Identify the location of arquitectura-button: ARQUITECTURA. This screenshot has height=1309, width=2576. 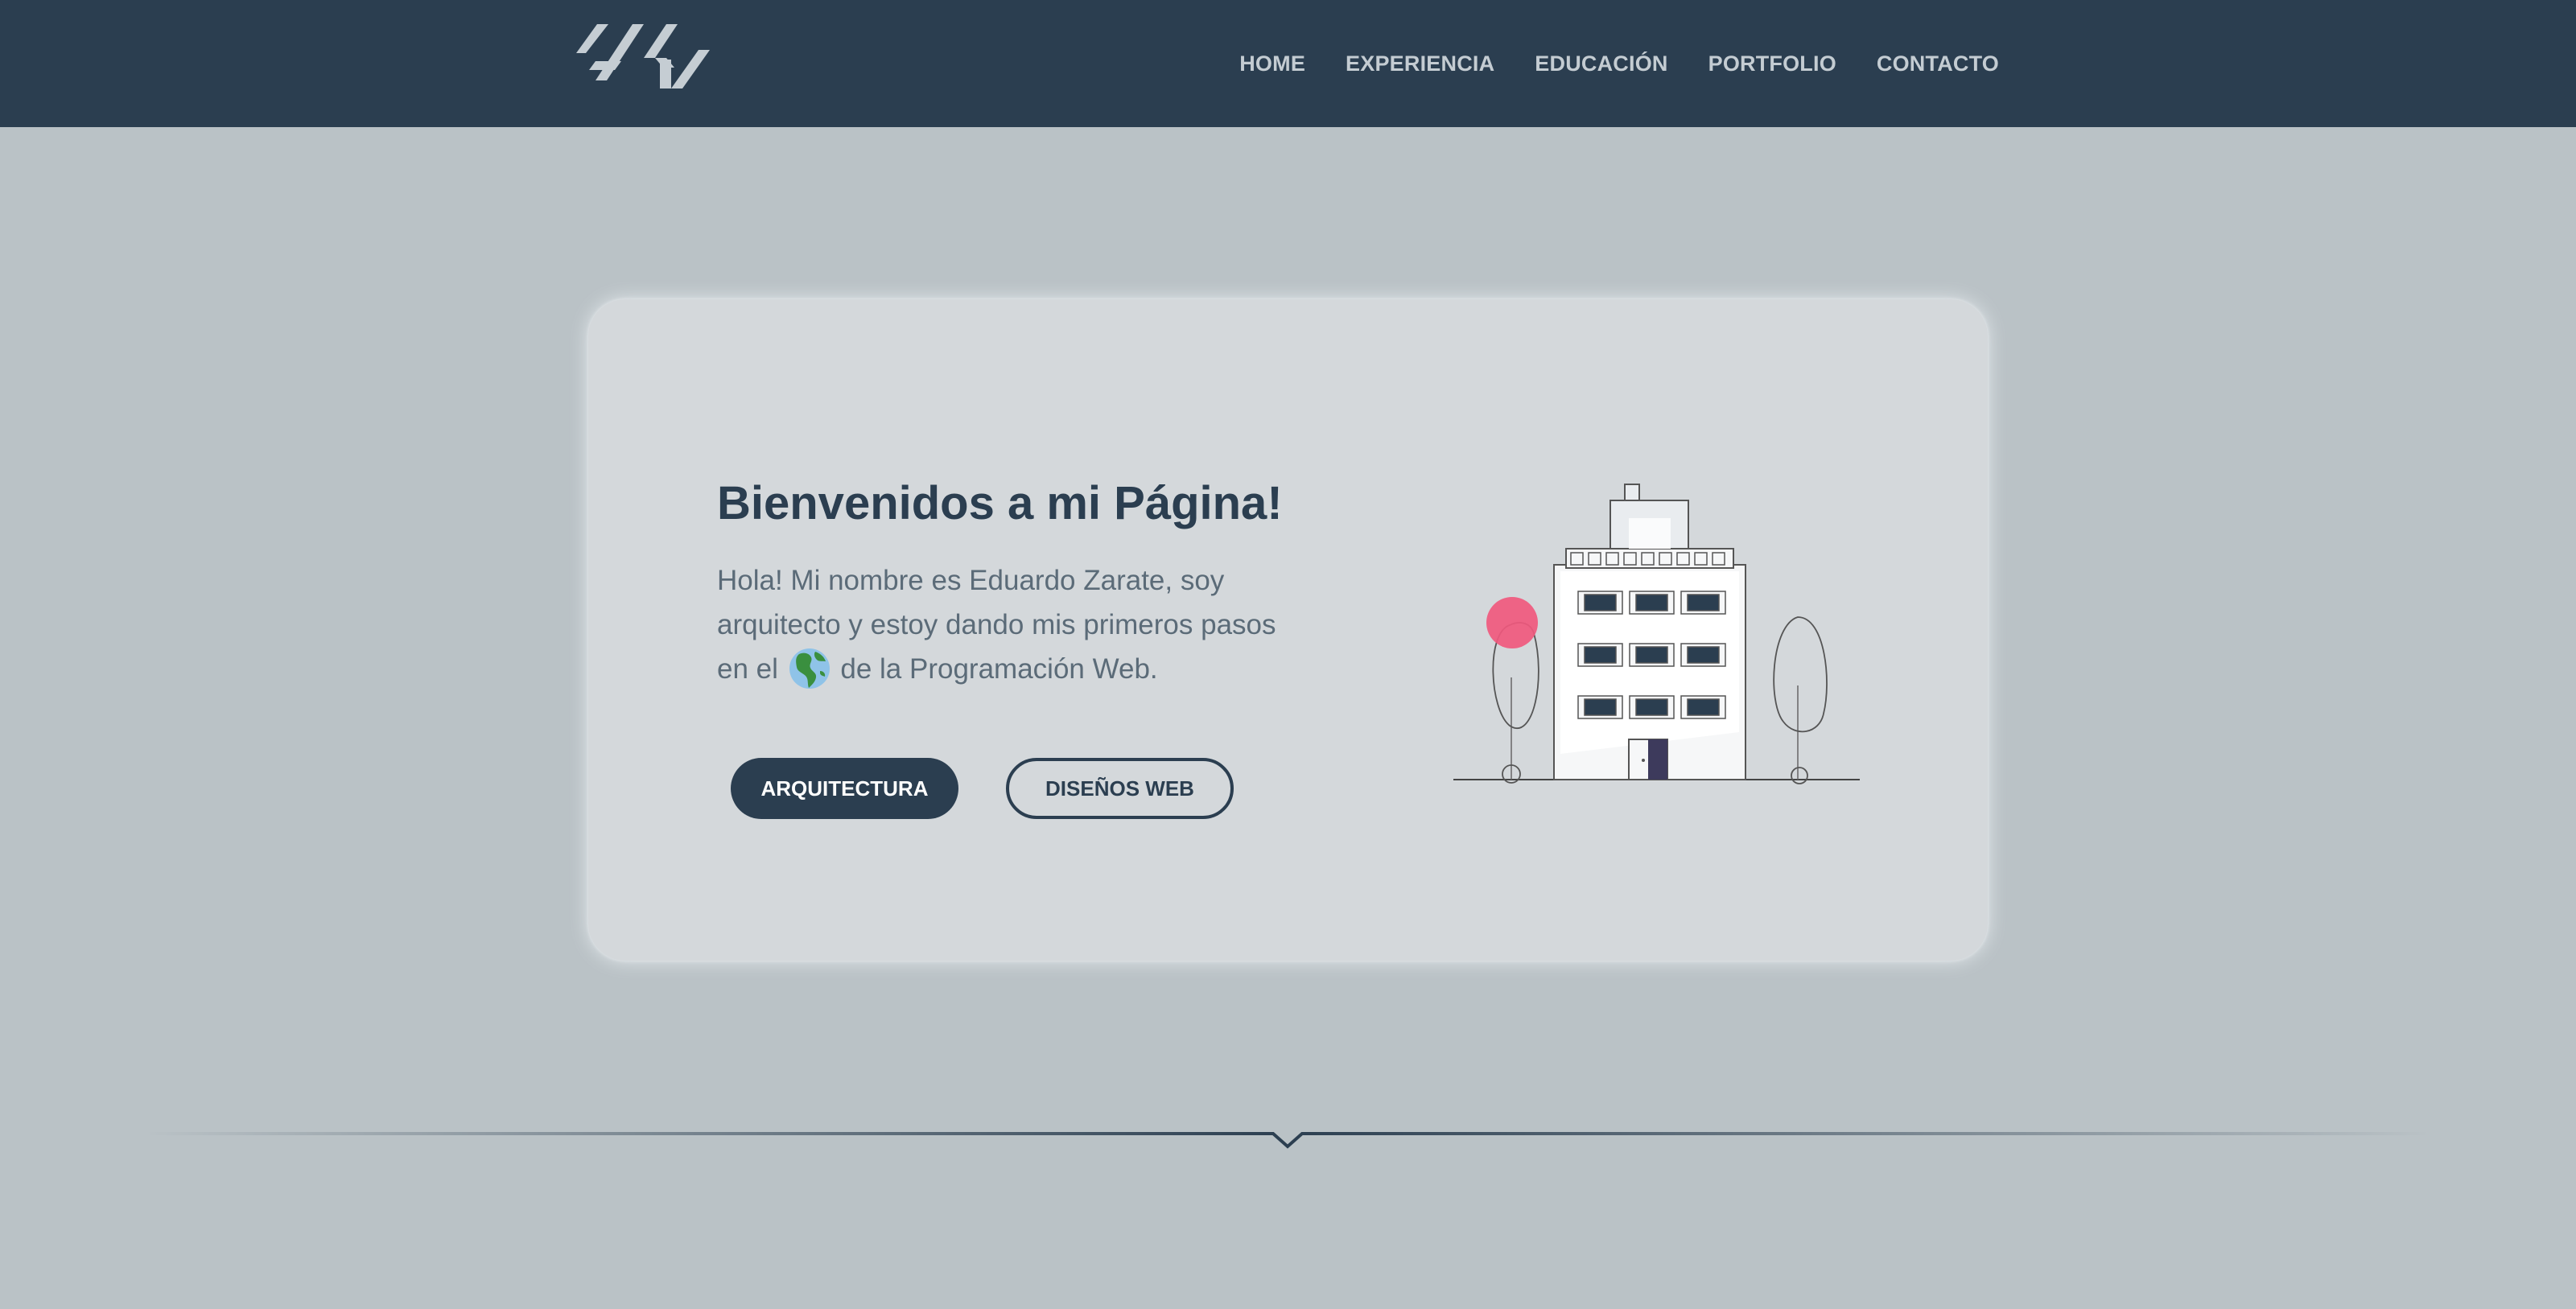
(844, 788).